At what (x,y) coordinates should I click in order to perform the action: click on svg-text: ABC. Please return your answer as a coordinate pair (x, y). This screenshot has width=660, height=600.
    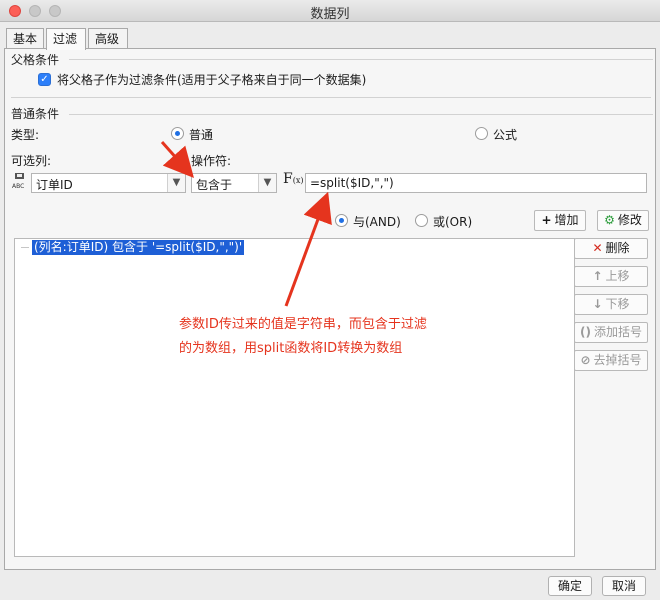
    Looking at the image, I should click on (18, 186).